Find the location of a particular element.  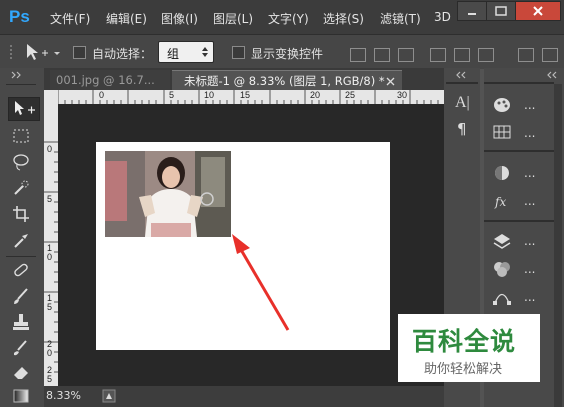

photo-image is located at coordinates (168, 194).